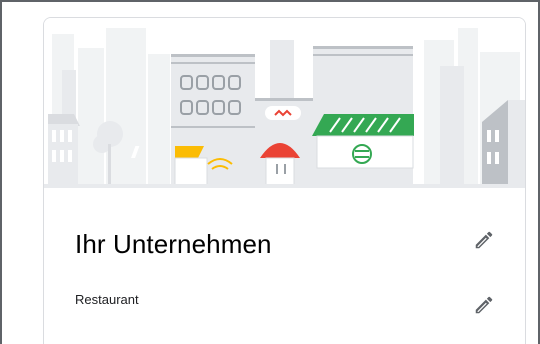 Image resolution: width=540 pixels, height=344 pixels. I want to click on business-category: Restaurant, so click(107, 299).